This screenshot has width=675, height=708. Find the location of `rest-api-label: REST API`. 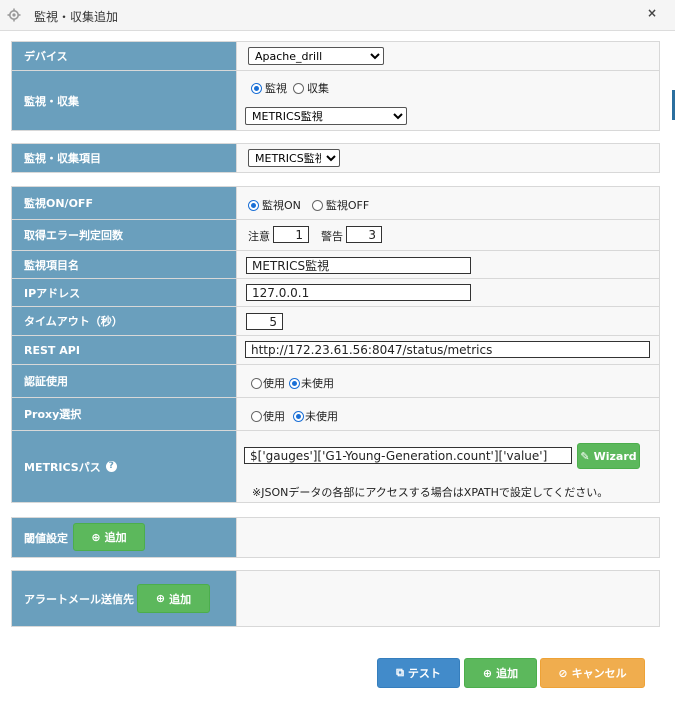

rest-api-label: REST API is located at coordinates (124, 350).